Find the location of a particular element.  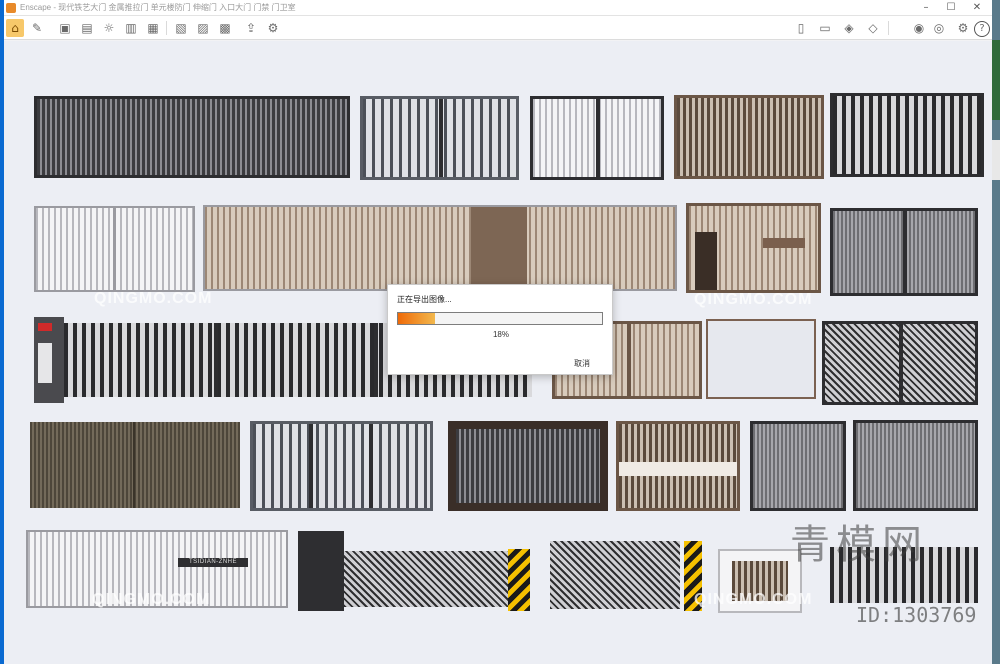

tool-icon: ✎ is located at coordinates (37, 28).